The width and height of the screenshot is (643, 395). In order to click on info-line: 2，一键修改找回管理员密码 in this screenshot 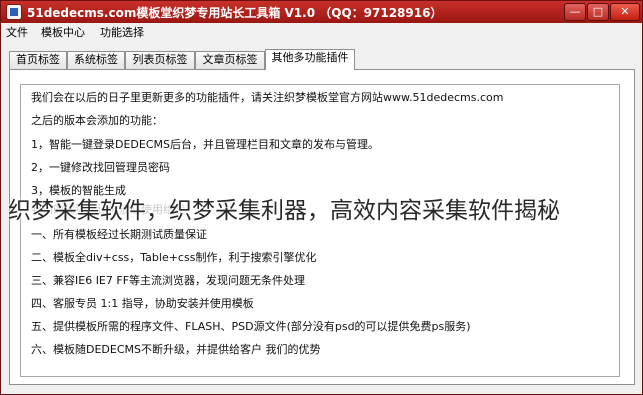, I will do `click(100, 167)`.